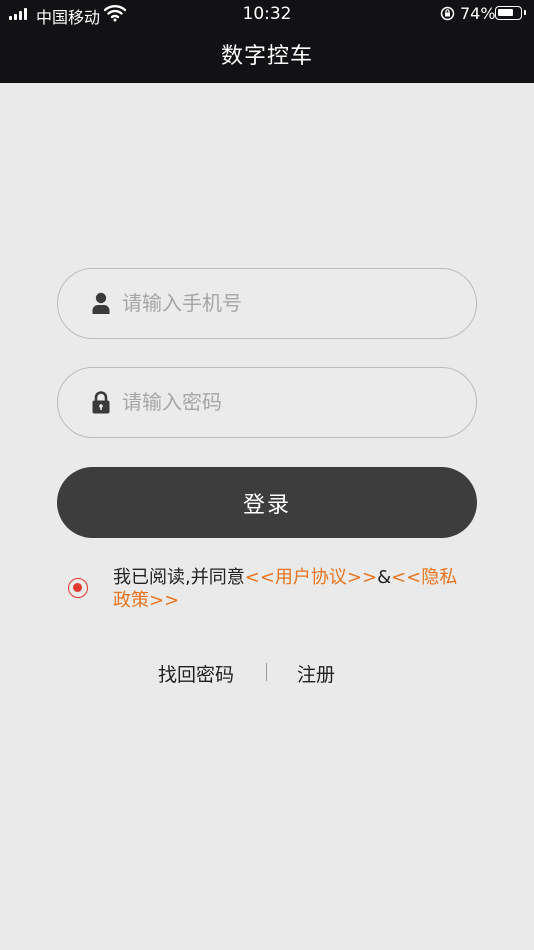  Describe the element at coordinates (267, 502) in the screenshot. I see `login-button: 登录` at that location.